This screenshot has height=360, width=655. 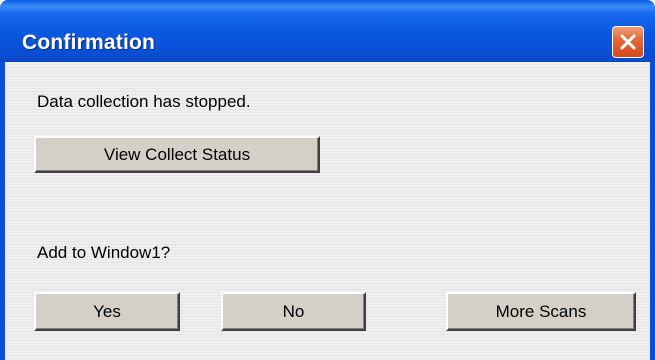 What do you see at coordinates (89, 42) in the screenshot?
I see `dialog-title: Confirmation` at bounding box center [89, 42].